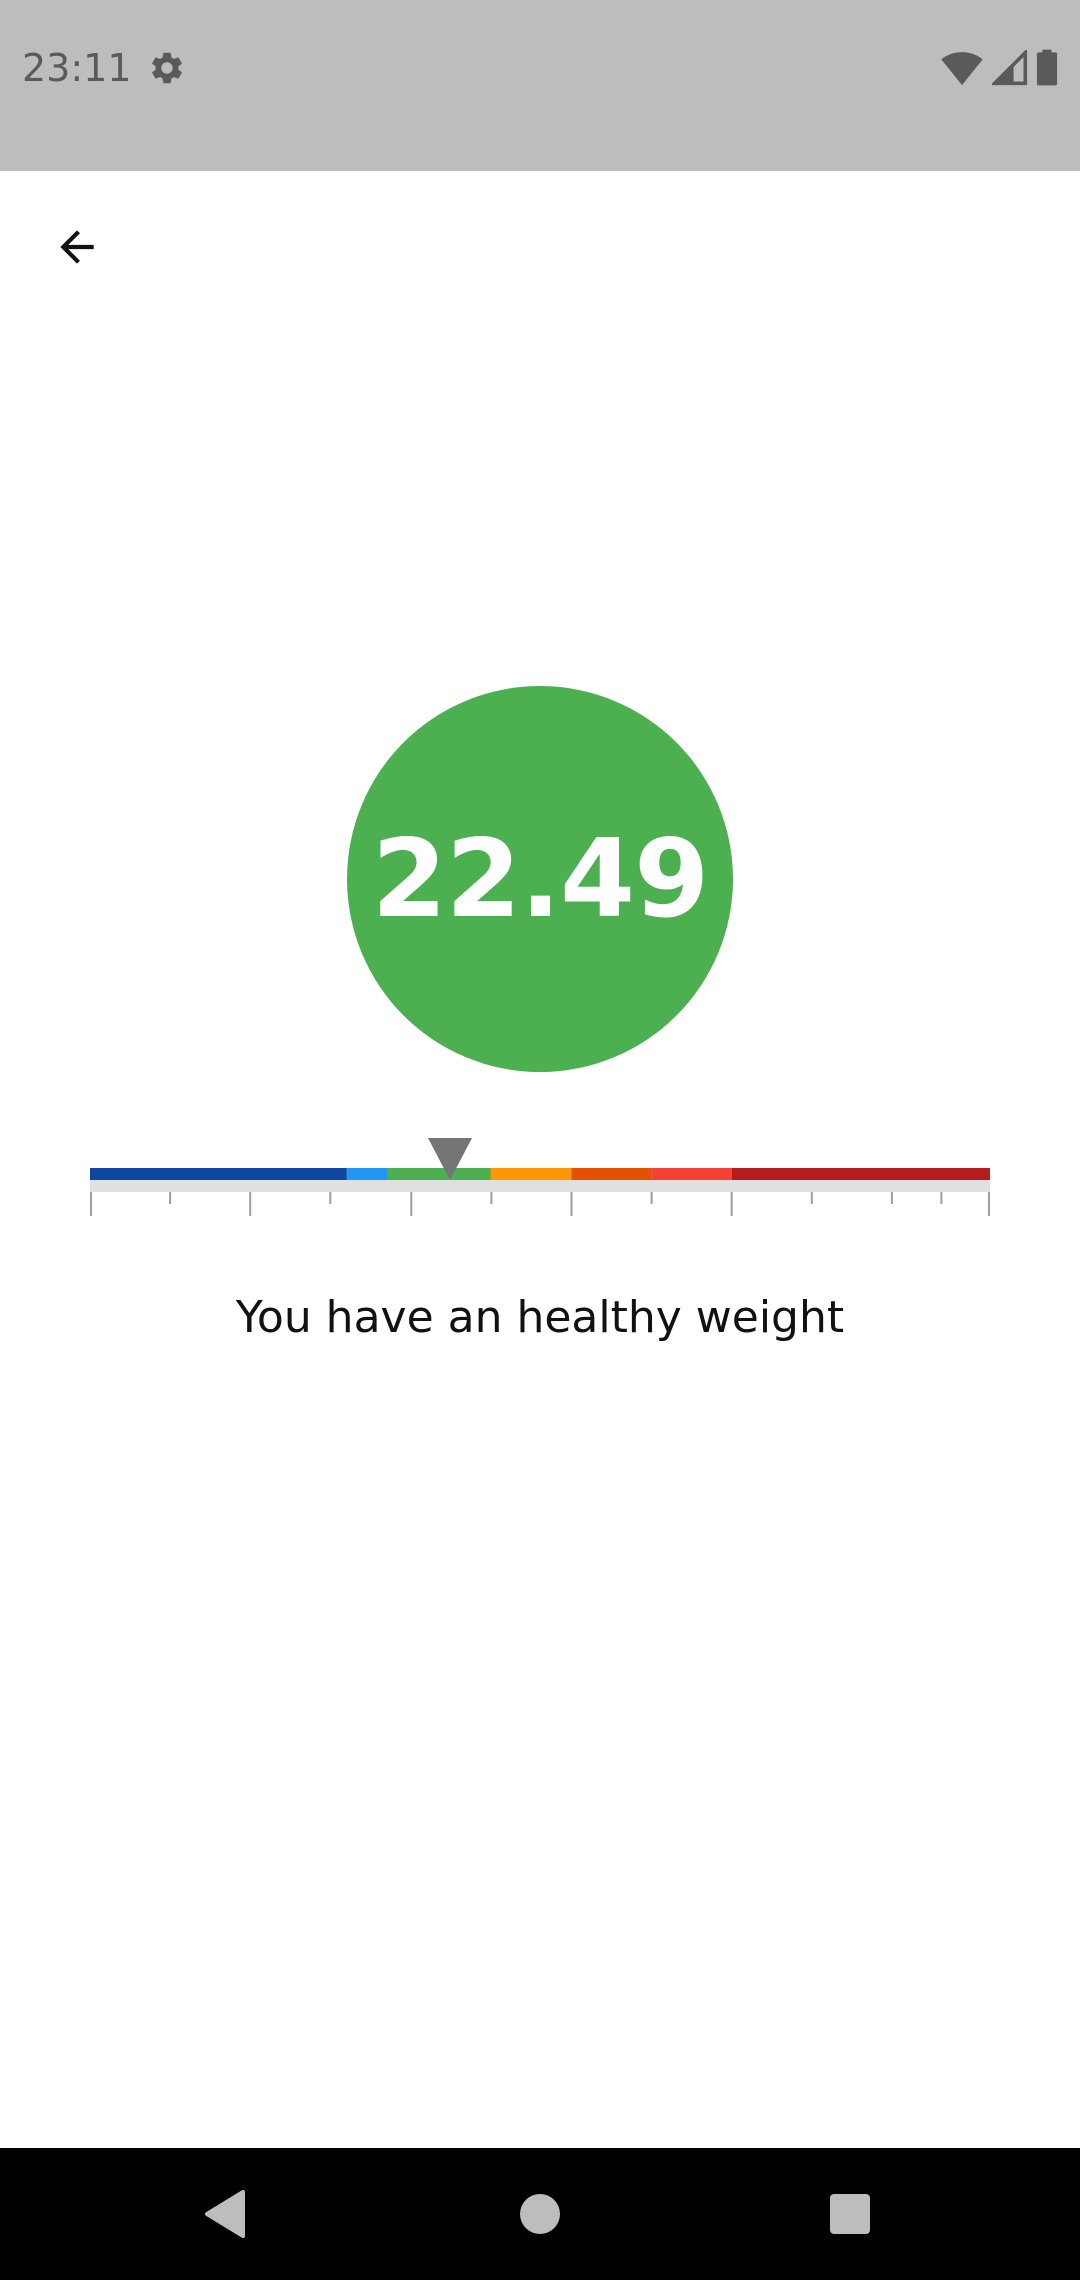  I want to click on status-icons, so click(999, 68).